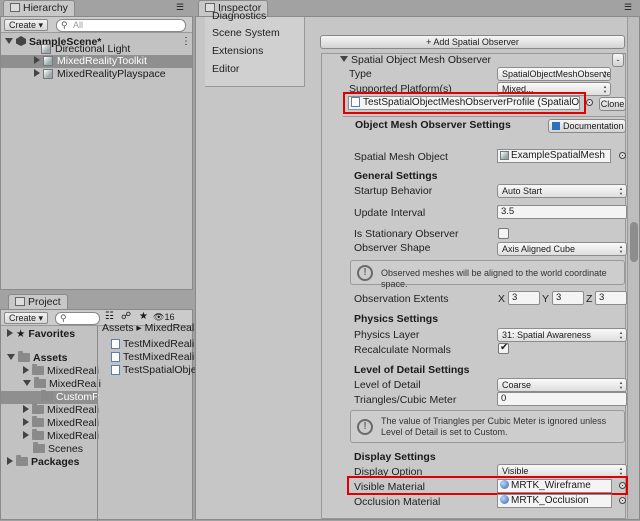  I want to click on recalc-normals-label: Recalculate Normals, so click(402, 350).